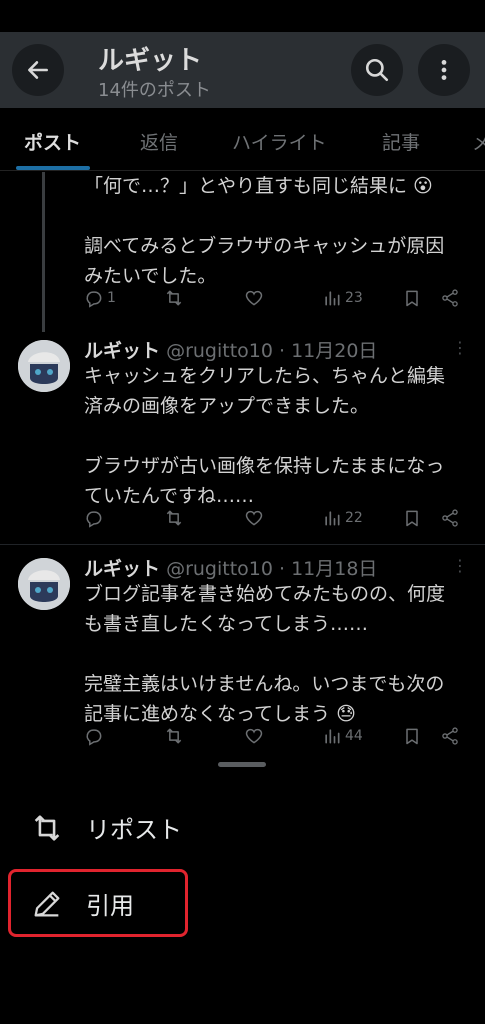  What do you see at coordinates (342, 518) in the screenshot?
I see `views-button: 22` at bounding box center [342, 518].